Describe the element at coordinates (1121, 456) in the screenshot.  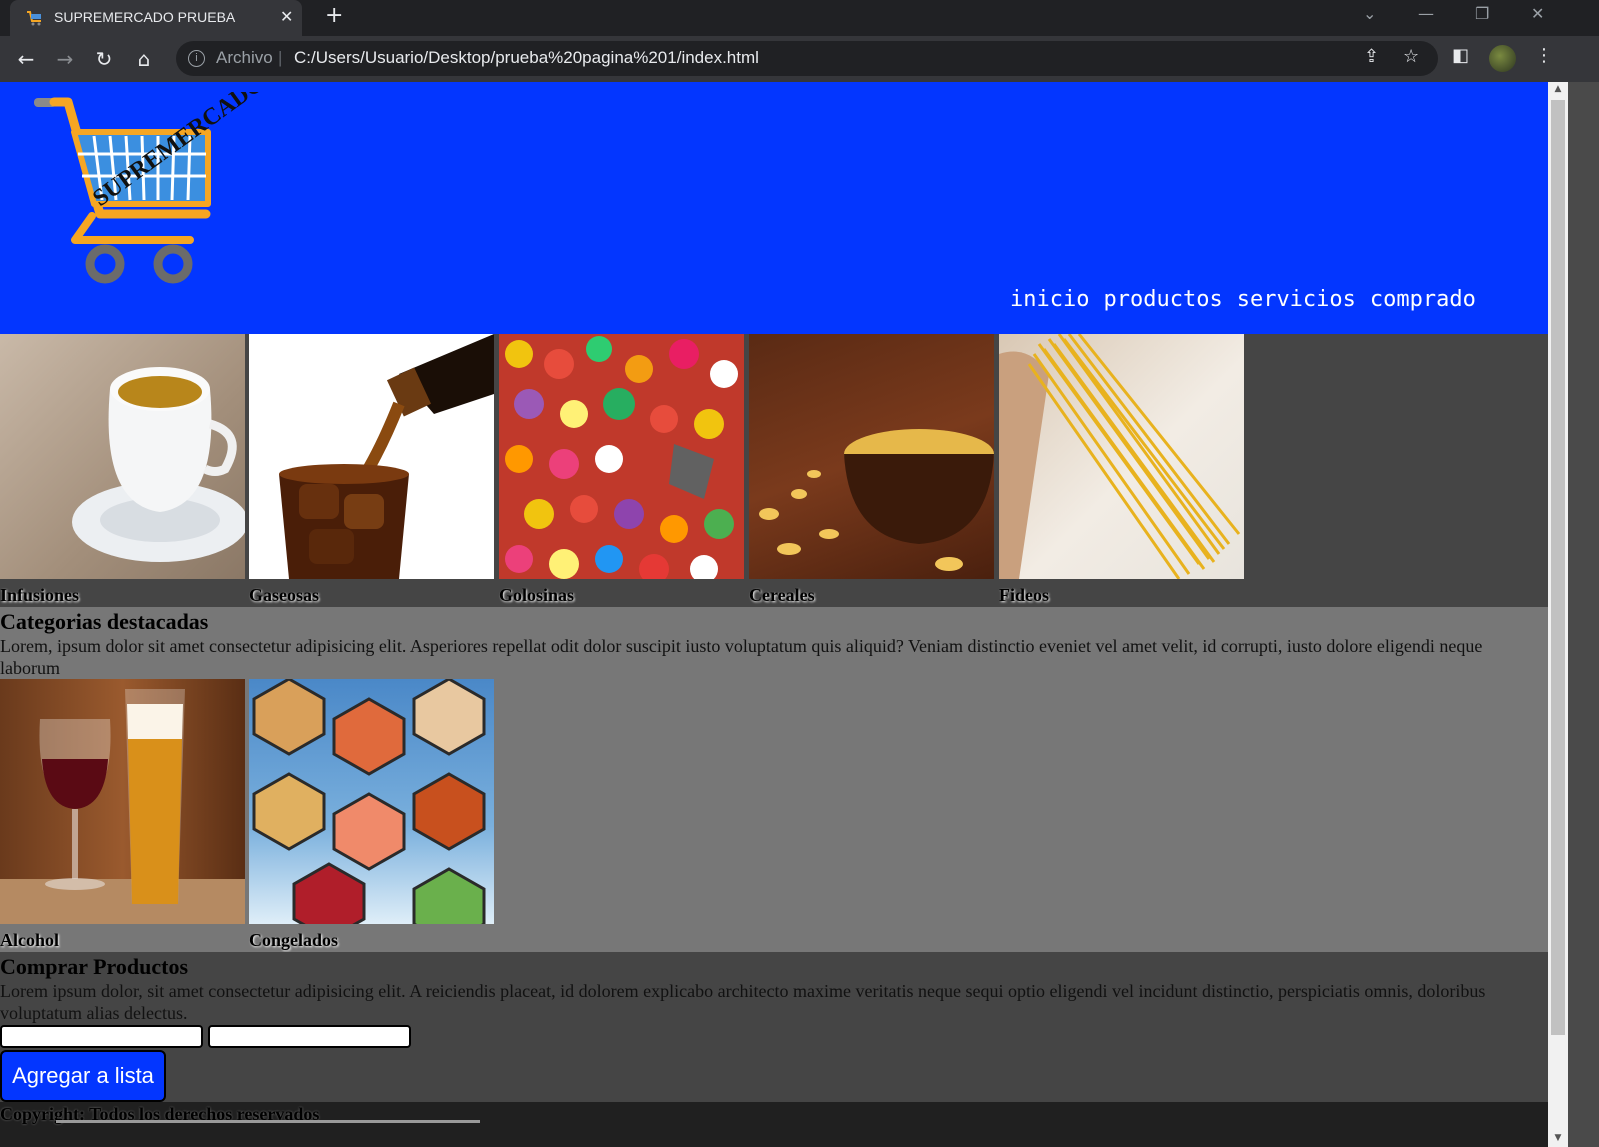
I see `spaghetti-image` at that location.